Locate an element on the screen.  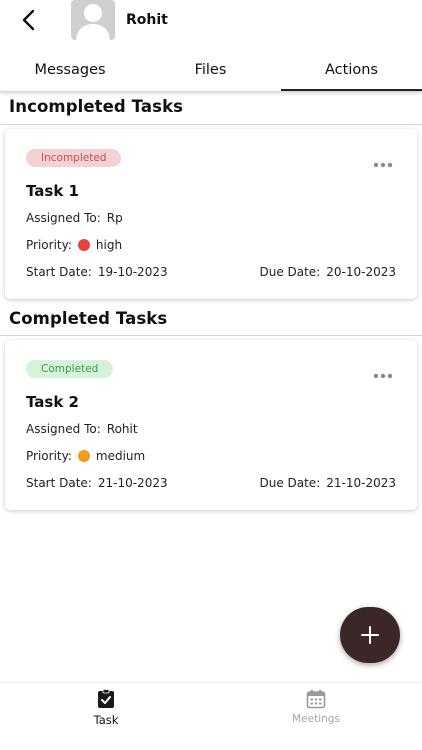
add-task-button is located at coordinates (370, 635).